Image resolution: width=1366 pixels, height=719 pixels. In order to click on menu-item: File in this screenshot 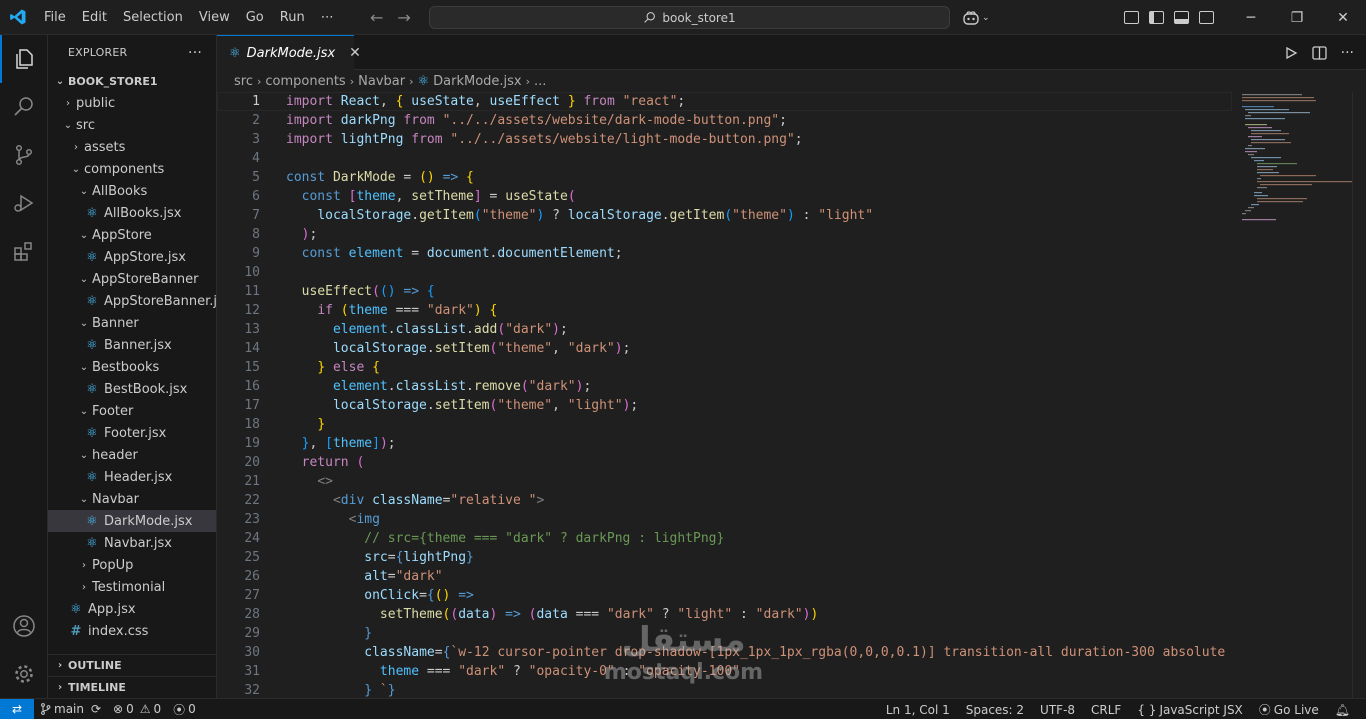, I will do `click(55, 17)`.